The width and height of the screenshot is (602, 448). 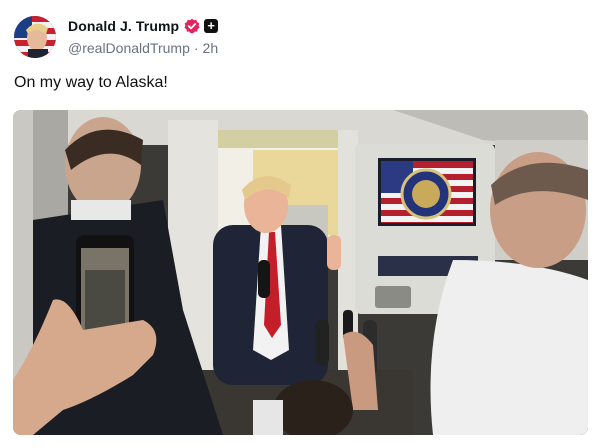 I want to click on post-header: Donald J. Trump + @realDonaldTrump · 2h, so click(x=116, y=36).